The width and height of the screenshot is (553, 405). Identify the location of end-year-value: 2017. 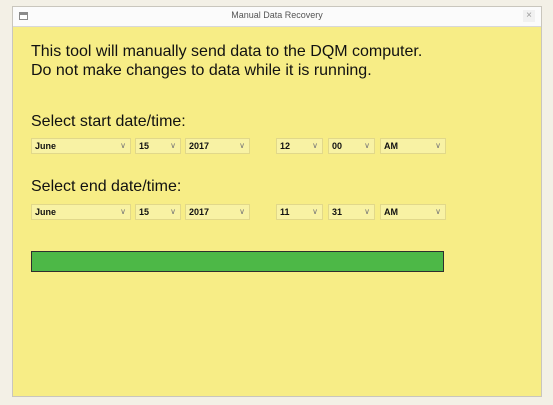
(199, 212).